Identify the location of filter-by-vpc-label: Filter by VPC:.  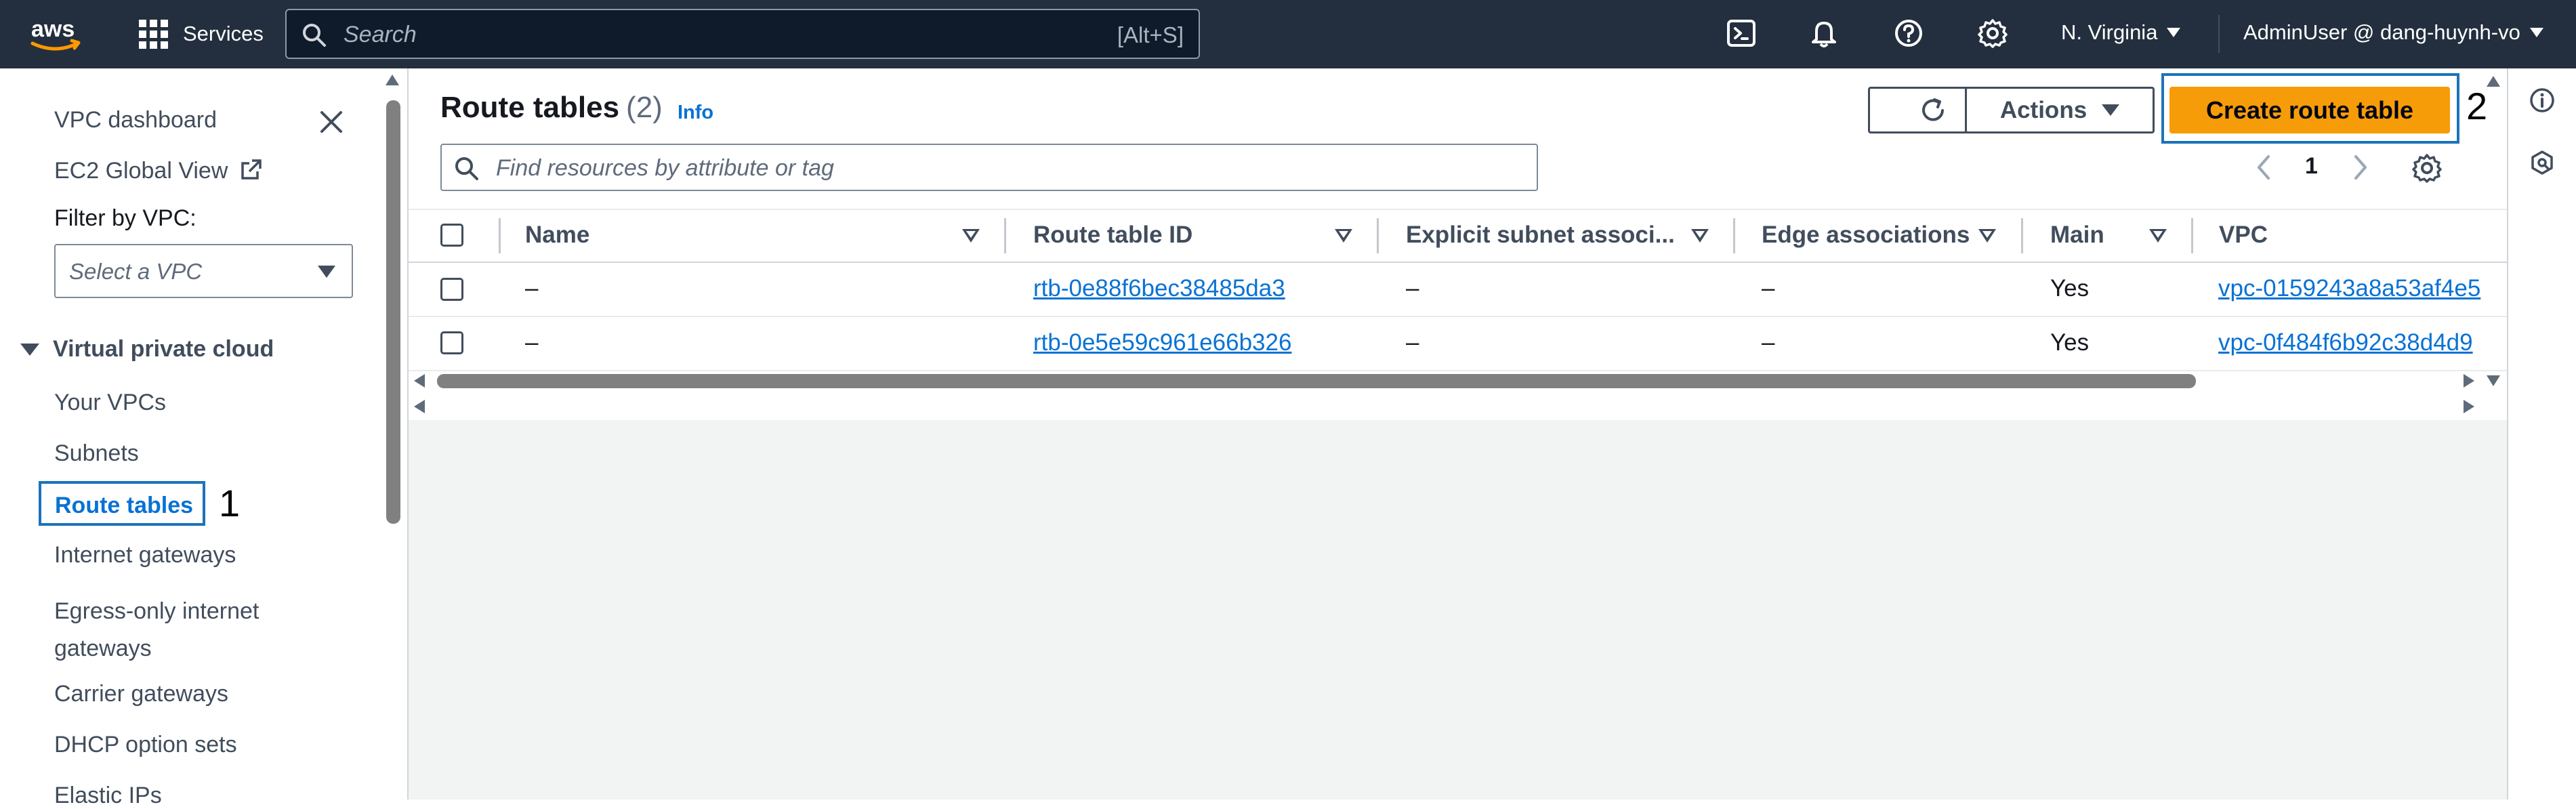
(125, 218).